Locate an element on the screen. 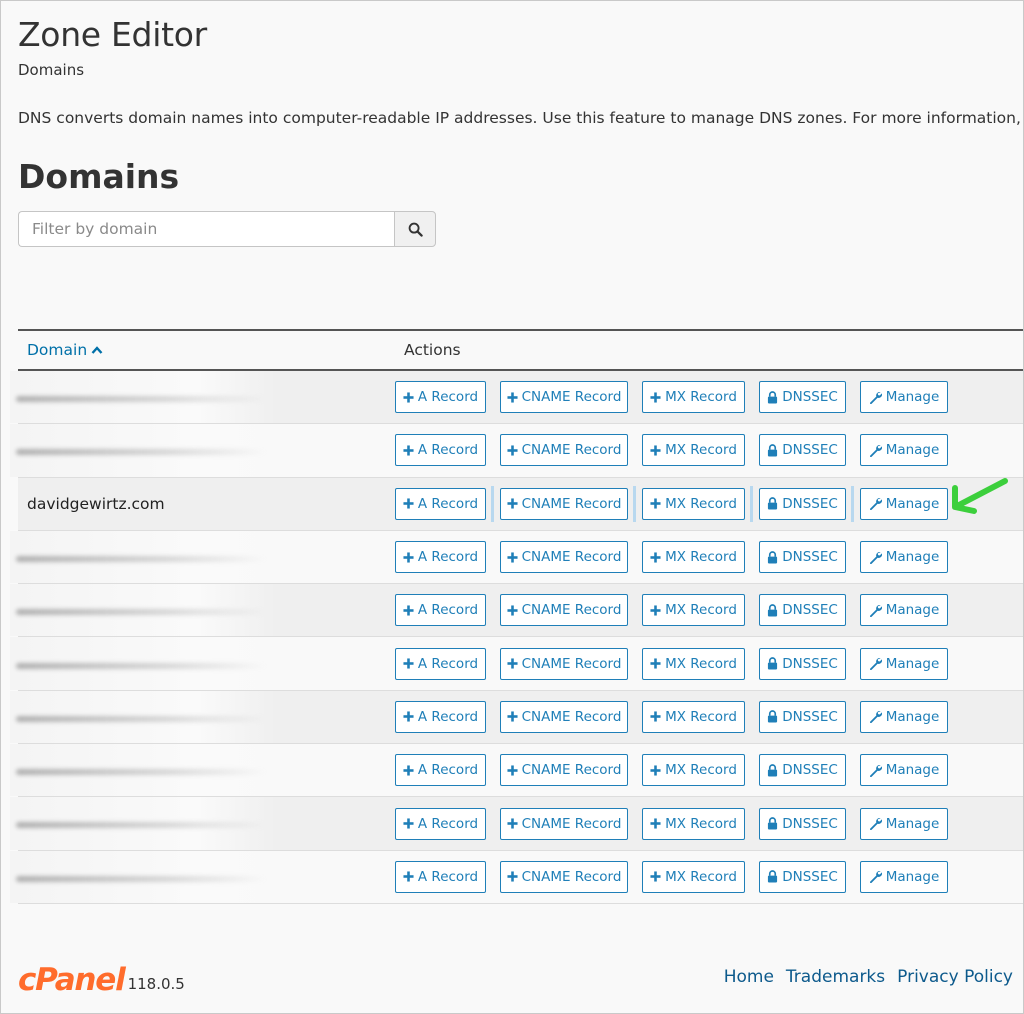 This screenshot has height=1014, width=1024. table-header: Domain Actions is located at coordinates (520, 351).